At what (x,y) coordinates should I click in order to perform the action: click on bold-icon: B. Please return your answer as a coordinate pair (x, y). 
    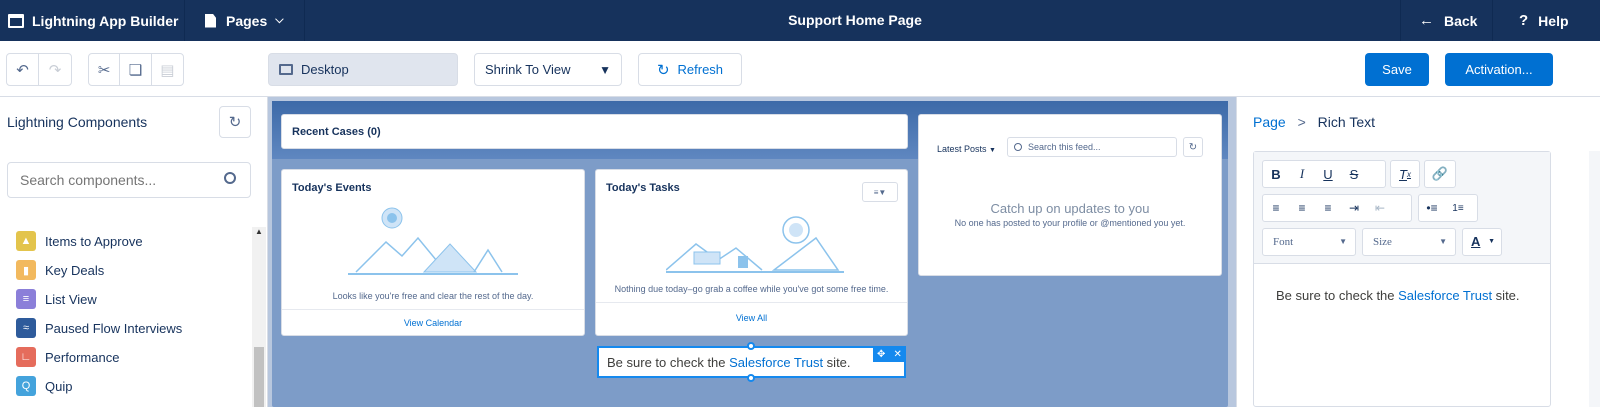
    Looking at the image, I should click on (1276, 174).